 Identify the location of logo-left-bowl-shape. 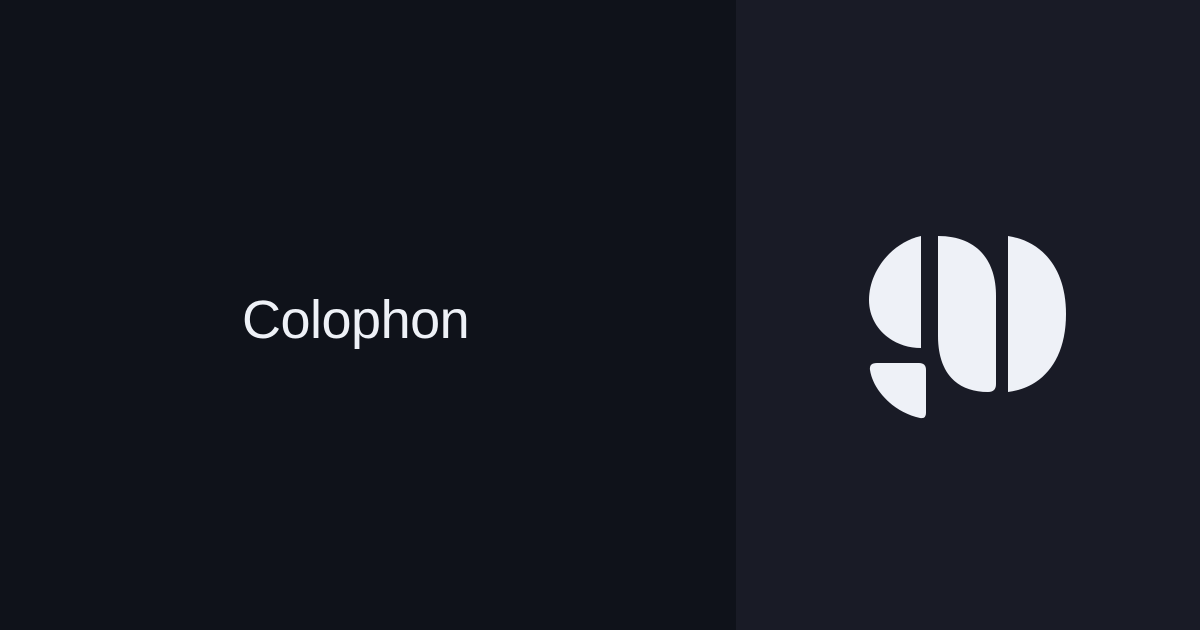
(895, 292).